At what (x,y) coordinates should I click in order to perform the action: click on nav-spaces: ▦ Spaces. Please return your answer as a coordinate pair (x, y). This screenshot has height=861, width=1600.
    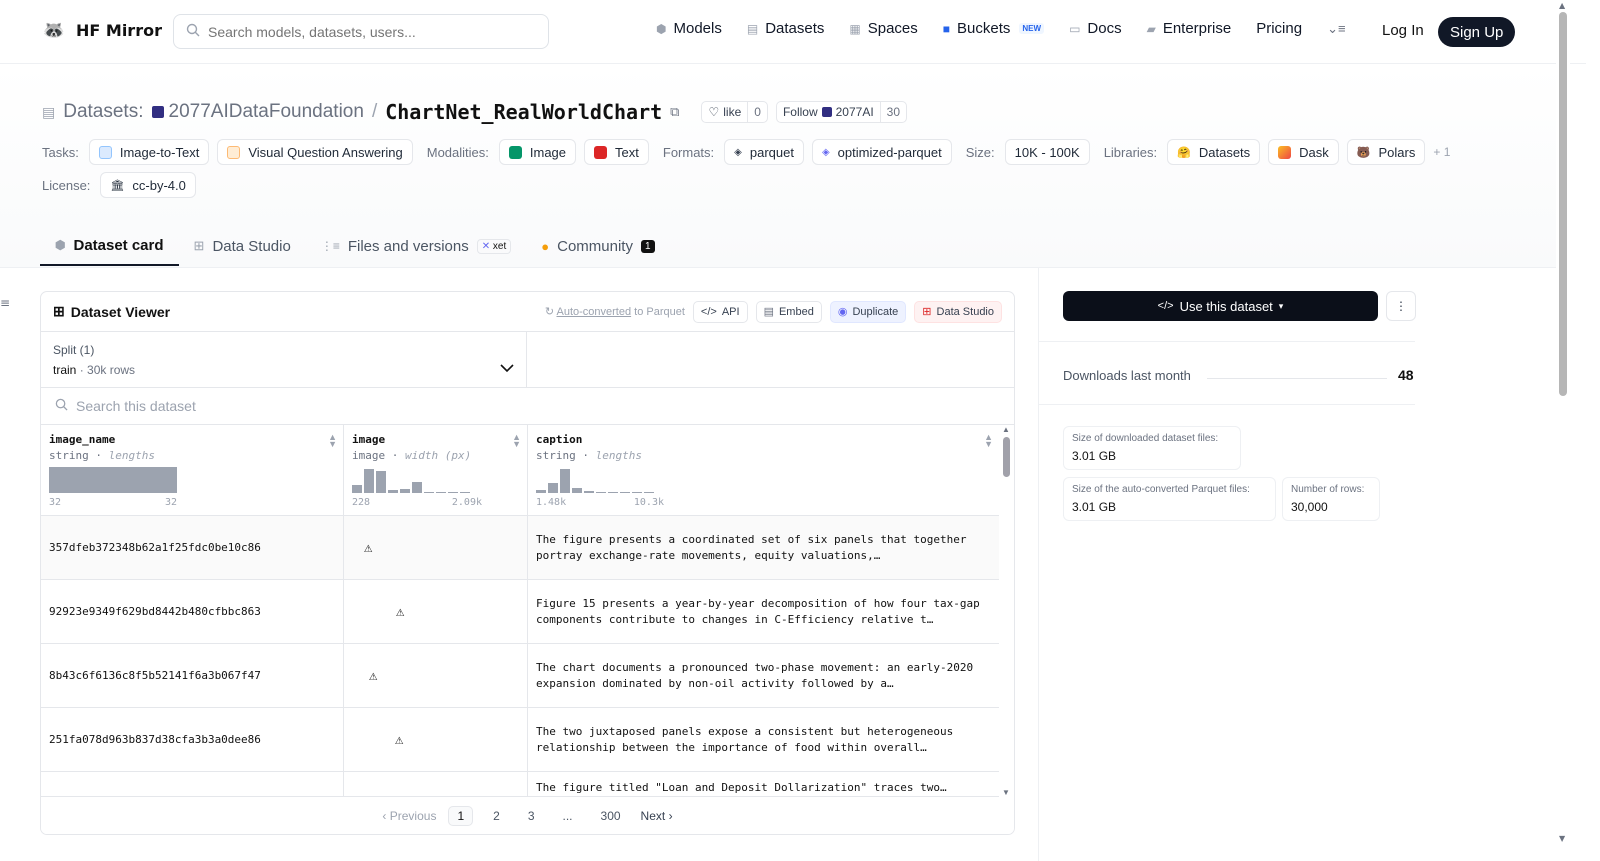
    Looking at the image, I should click on (883, 28).